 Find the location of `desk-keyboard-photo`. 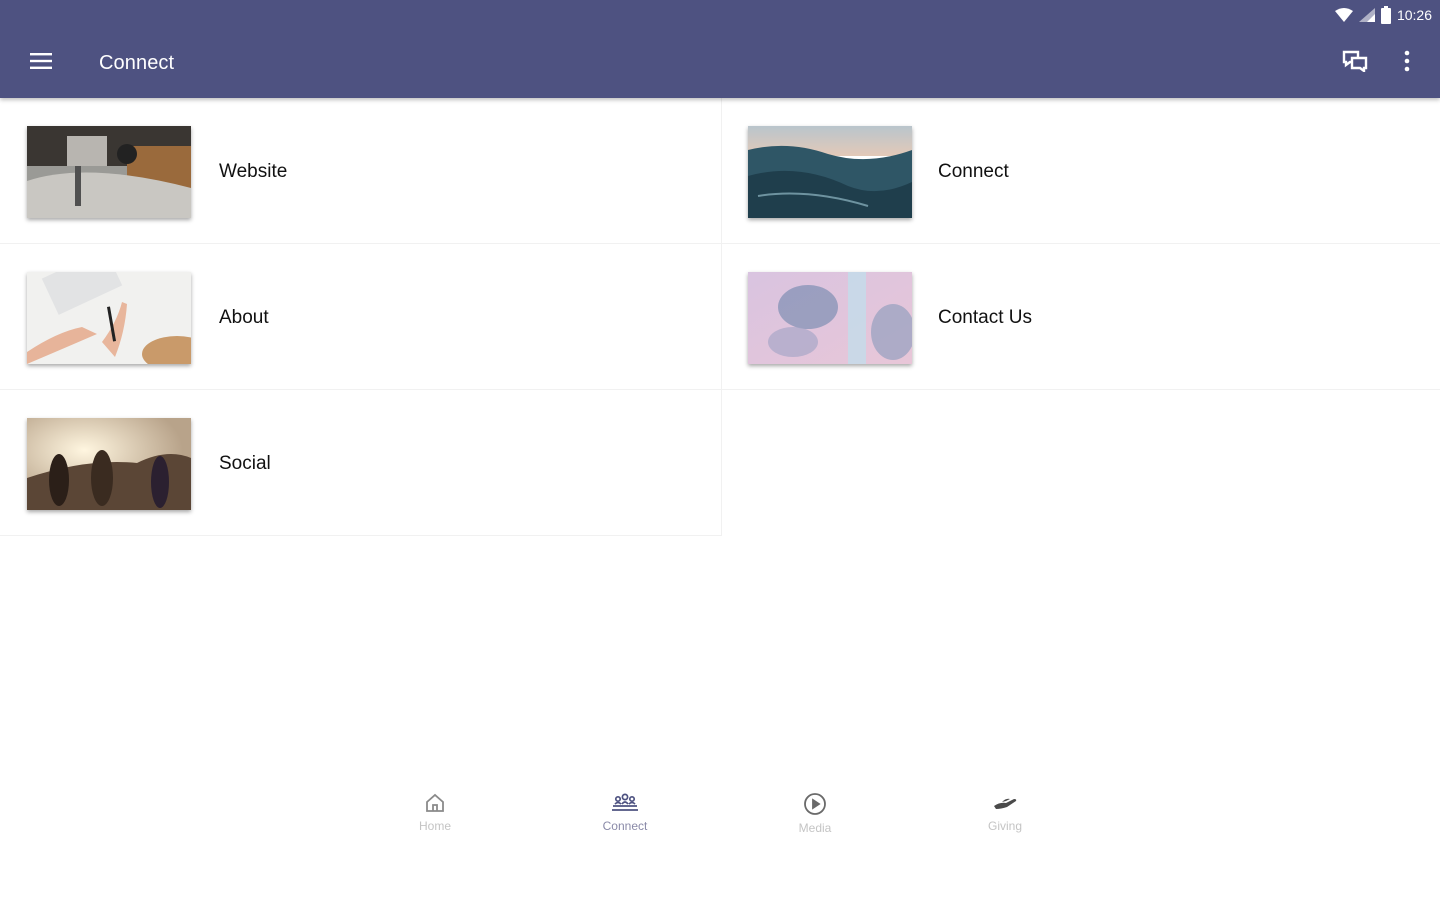

desk-keyboard-photo is located at coordinates (109, 172).